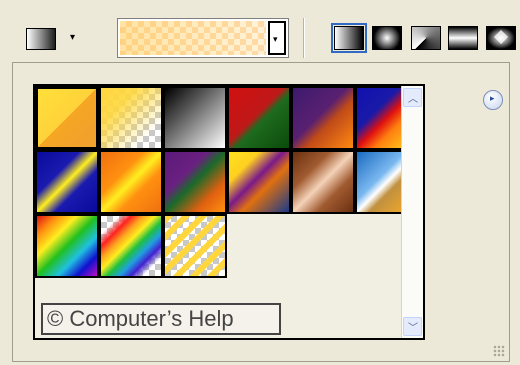 Image resolution: width=520 pixels, height=365 pixels. Describe the element at coordinates (131, 182) in the screenshot. I see `gradient-preset-orange-yellow-orange` at that location.